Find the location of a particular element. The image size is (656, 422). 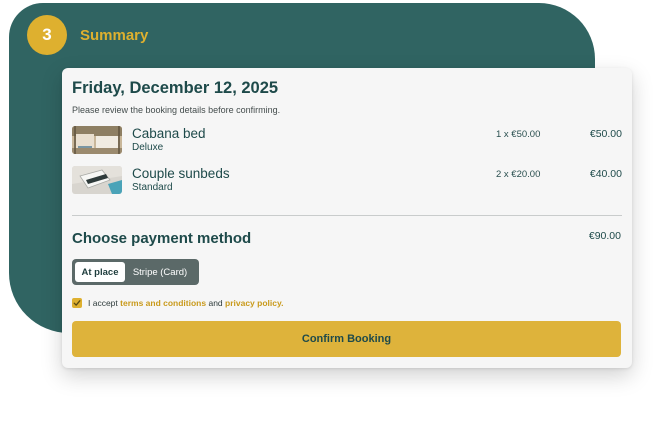

terms-link: terms and conditions is located at coordinates (163, 303).